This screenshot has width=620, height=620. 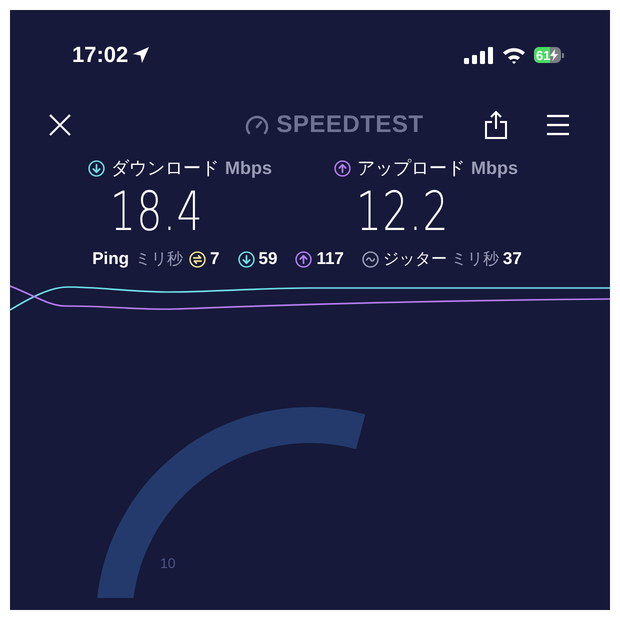 What do you see at coordinates (60, 125) in the screenshot?
I see `close-icon` at bounding box center [60, 125].